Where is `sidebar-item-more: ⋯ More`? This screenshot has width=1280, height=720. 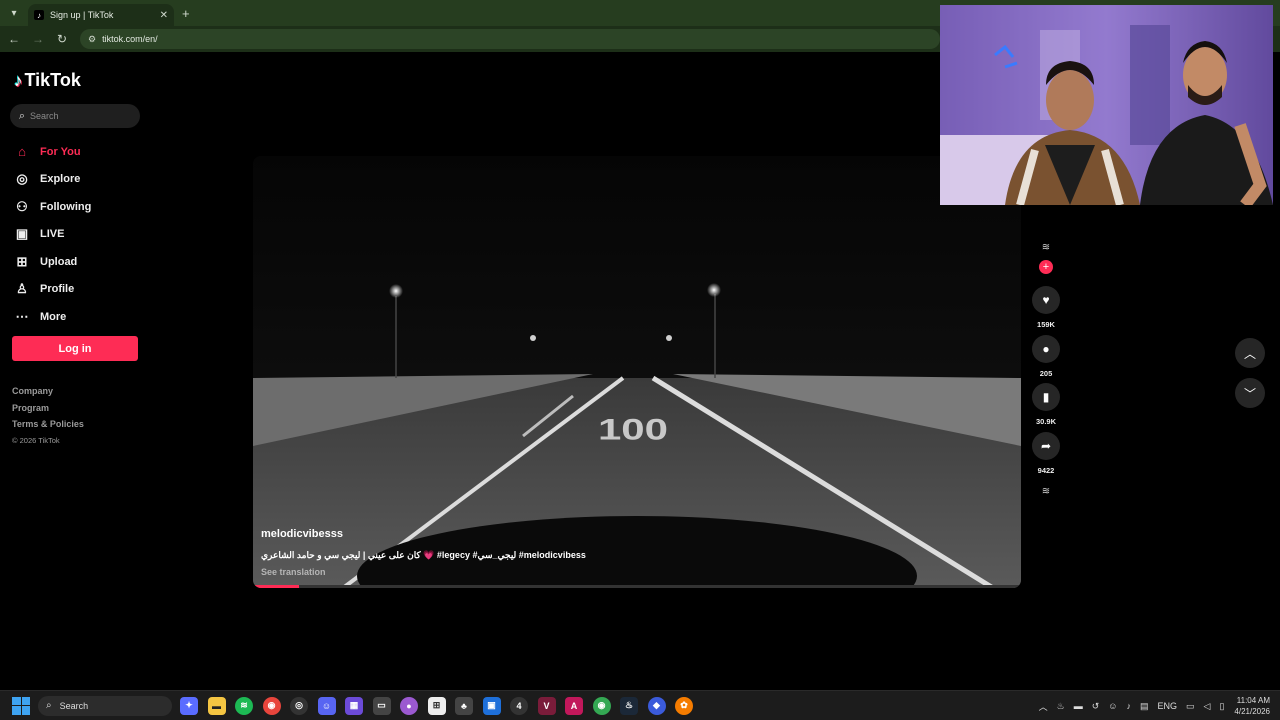 sidebar-item-more: ⋯ More is located at coordinates (77, 317).